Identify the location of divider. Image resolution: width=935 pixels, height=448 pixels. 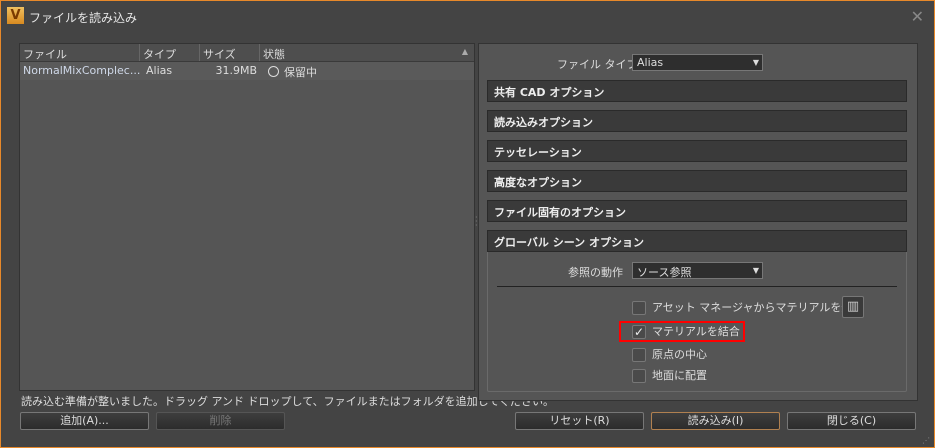
(697, 286).